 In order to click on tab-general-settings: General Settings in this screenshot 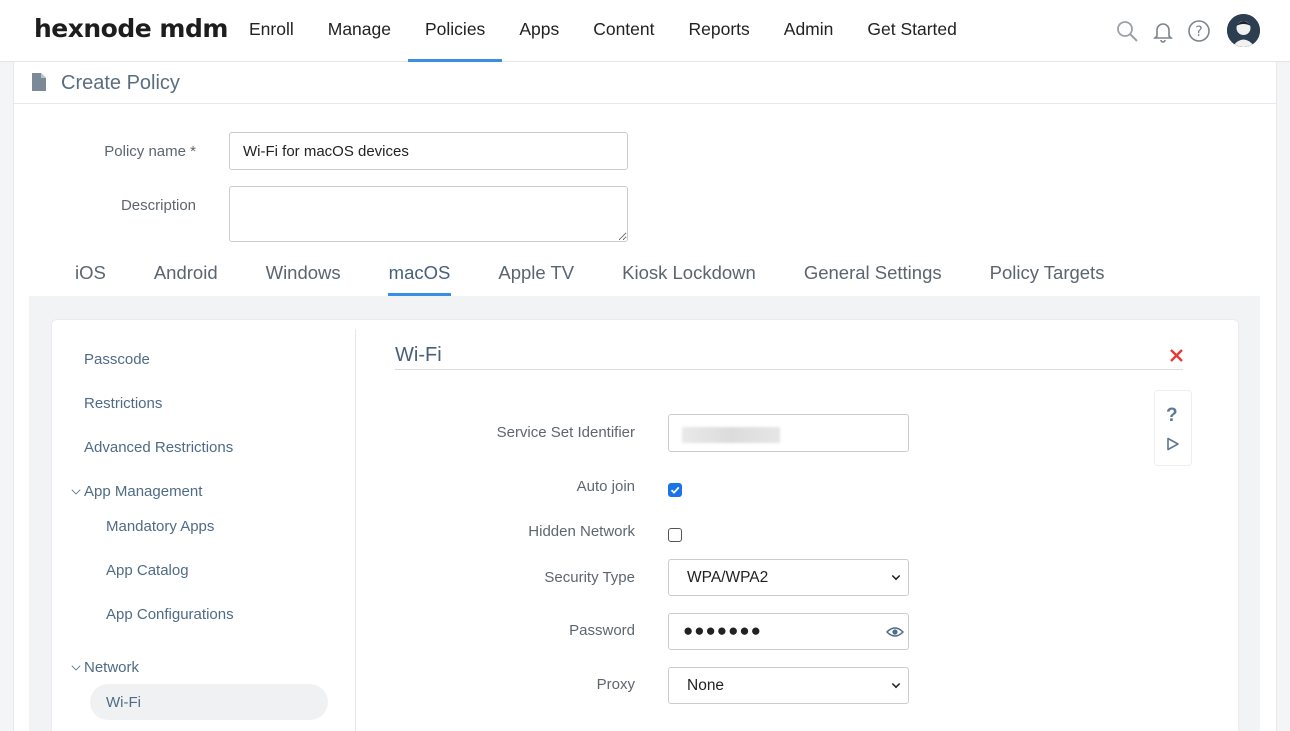, I will do `click(873, 279)`.